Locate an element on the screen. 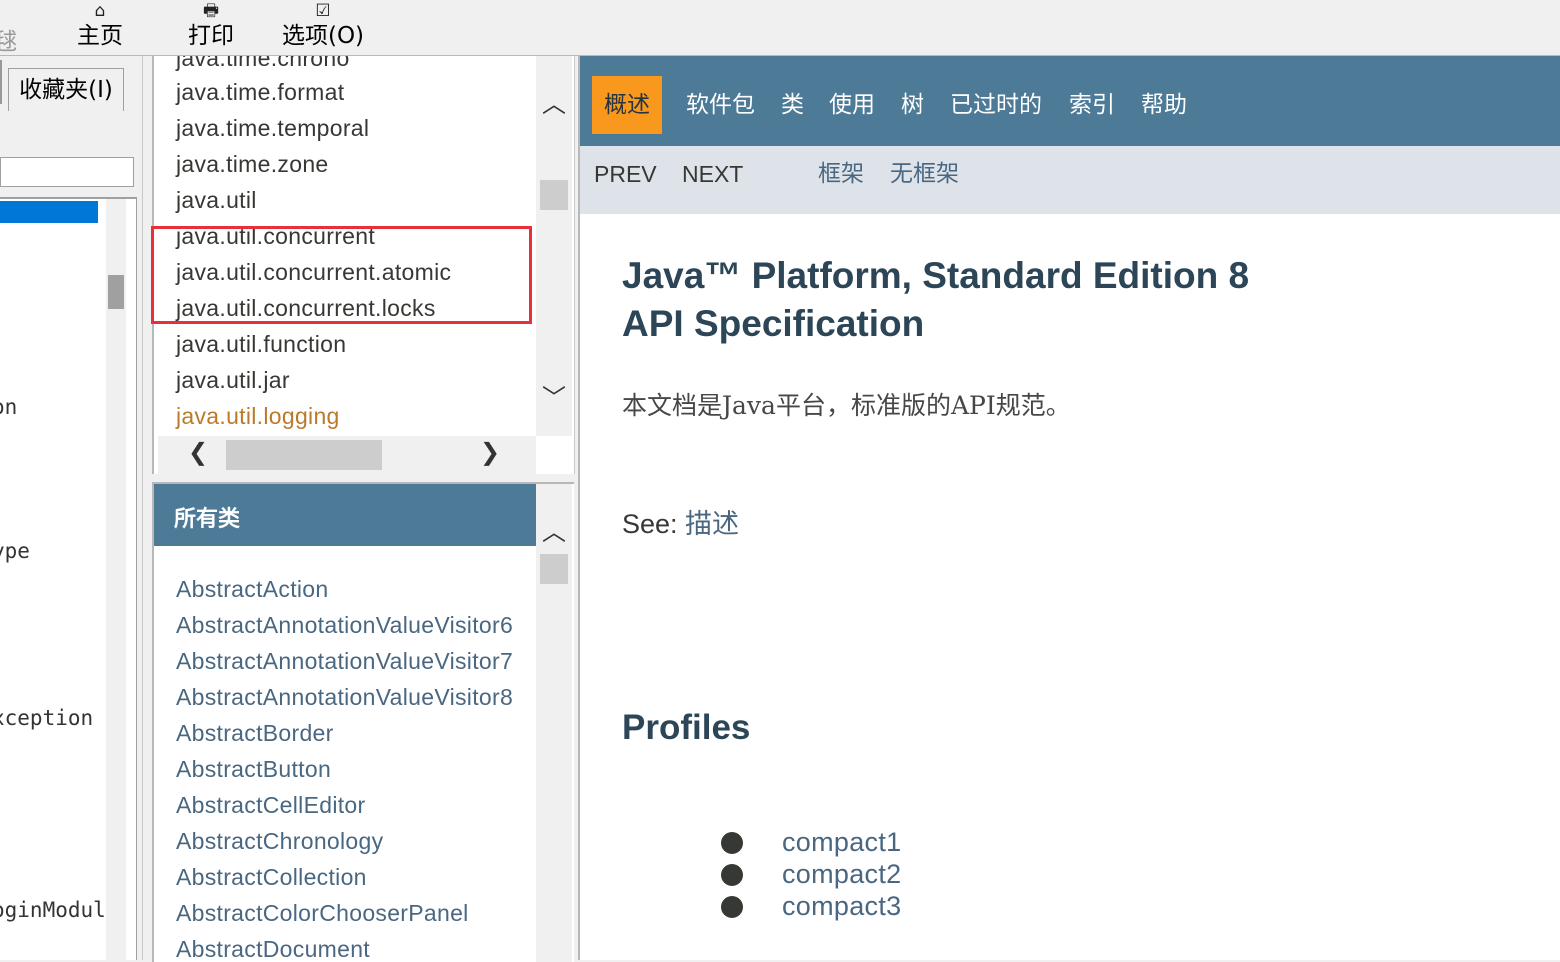  class-link: AbstractAnnotationValueVisitor8 is located at coordinates (344, 697).